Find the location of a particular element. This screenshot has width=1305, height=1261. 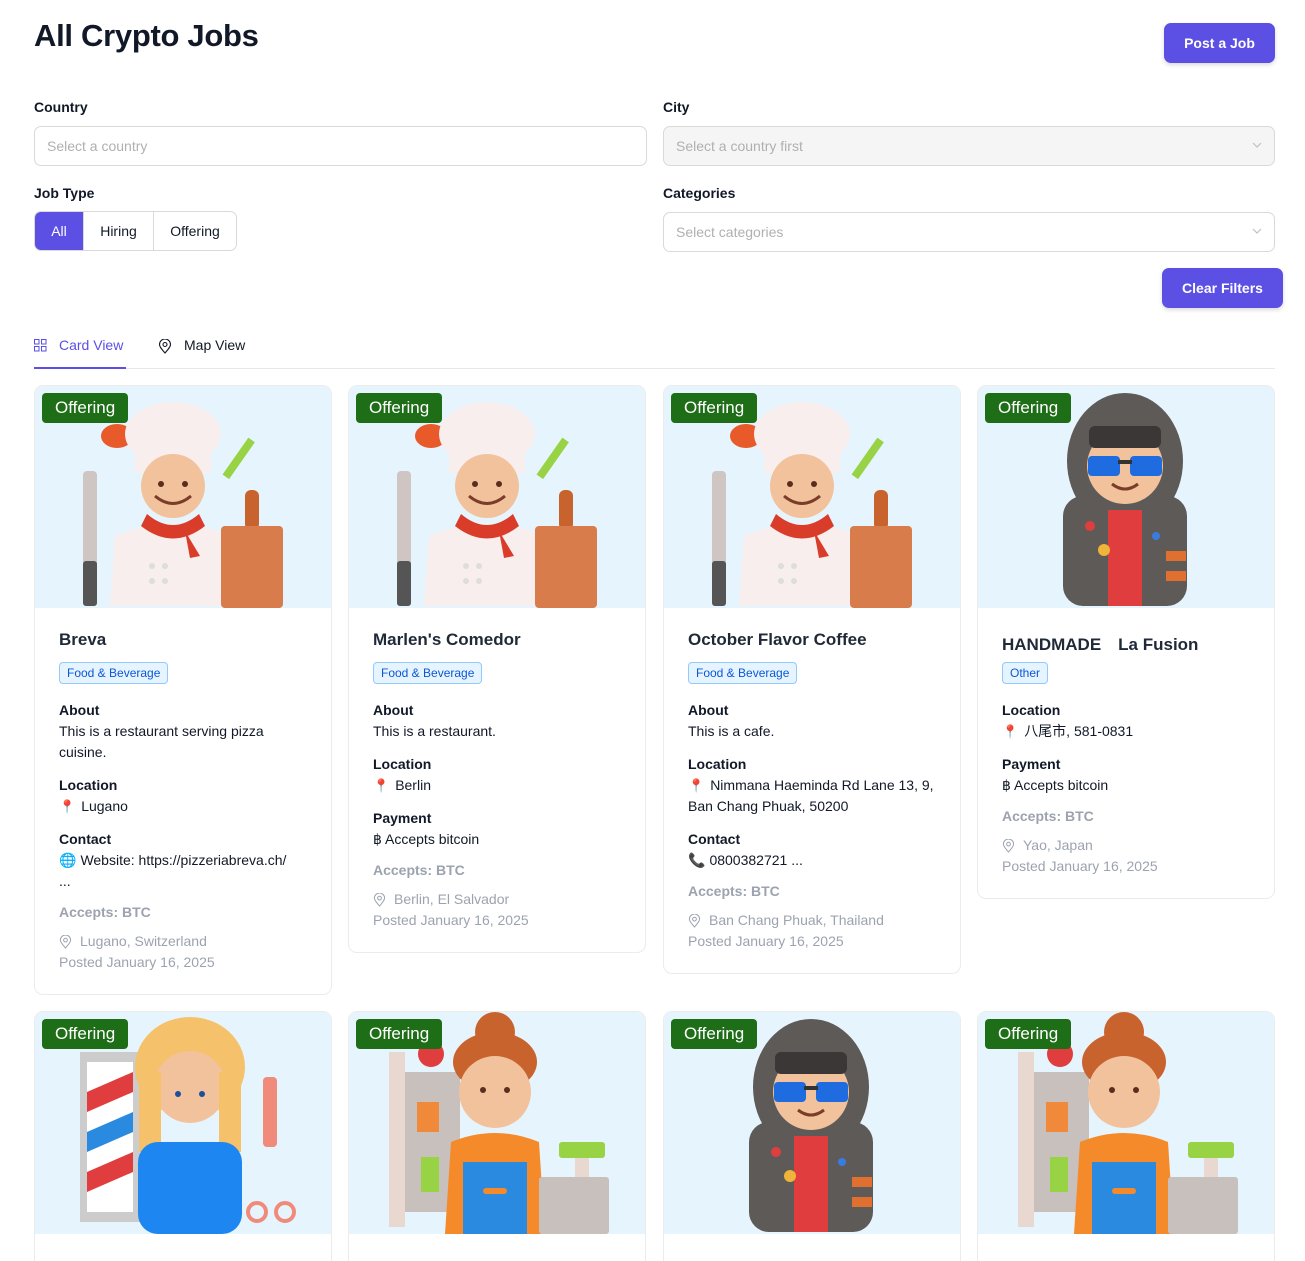

job-type-hiring: Hiring is located at coordinates (118, 231).